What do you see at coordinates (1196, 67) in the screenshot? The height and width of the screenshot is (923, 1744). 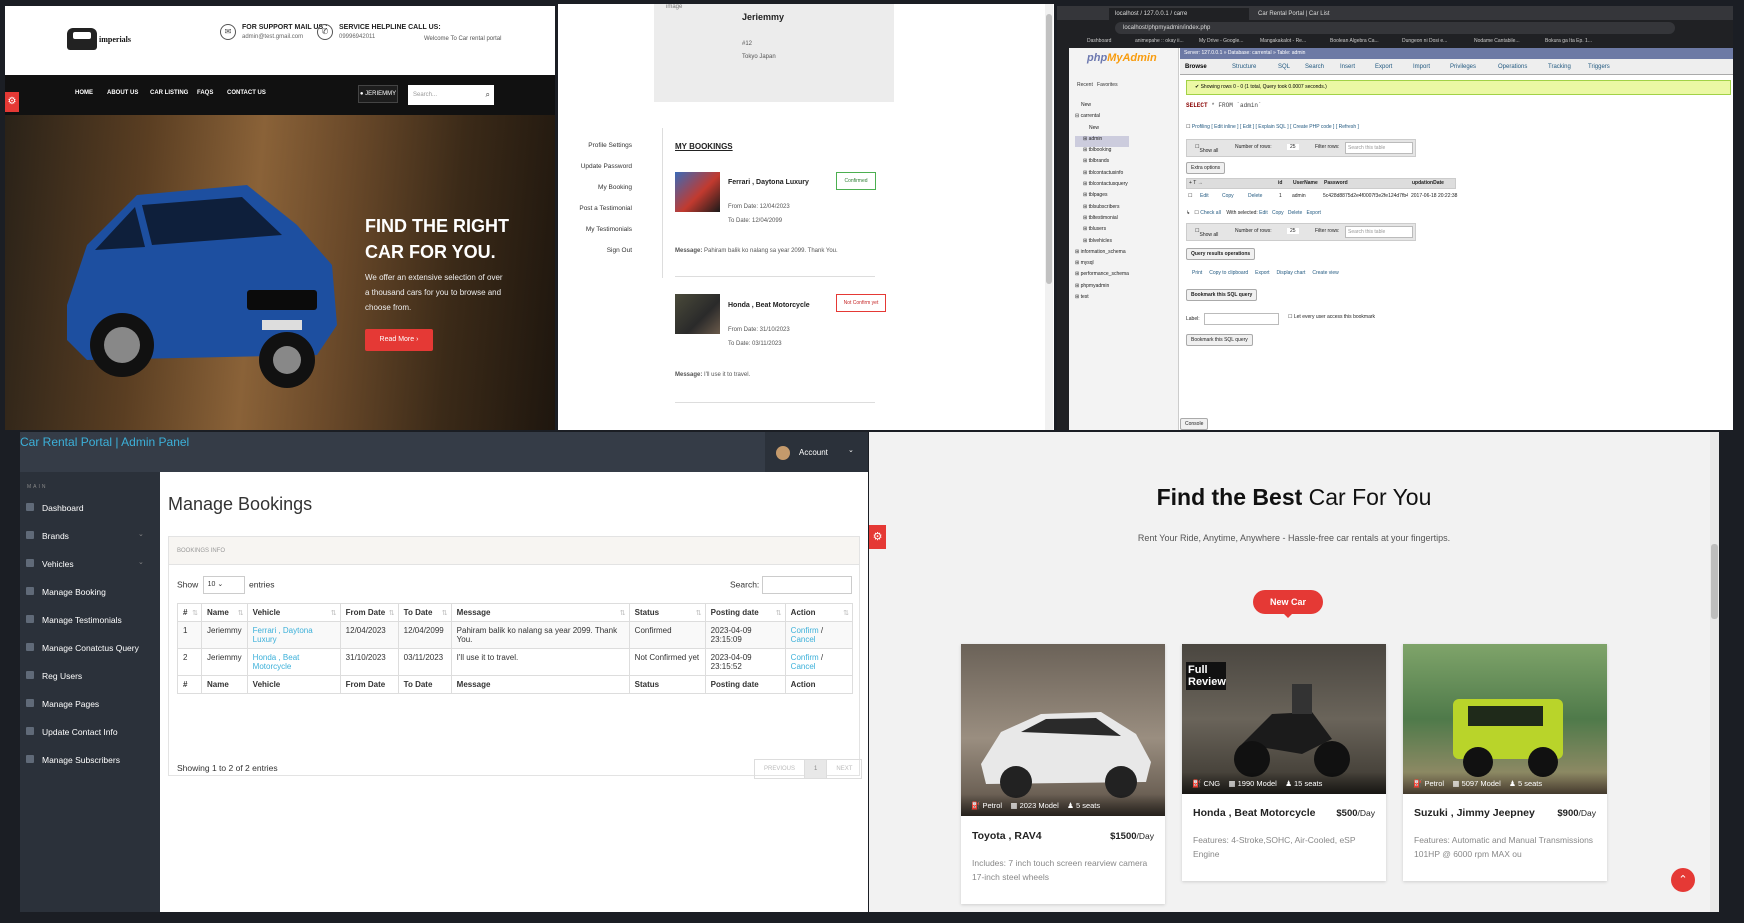 I see `tab-browse: Browse` at bounding box center [1196, 67].